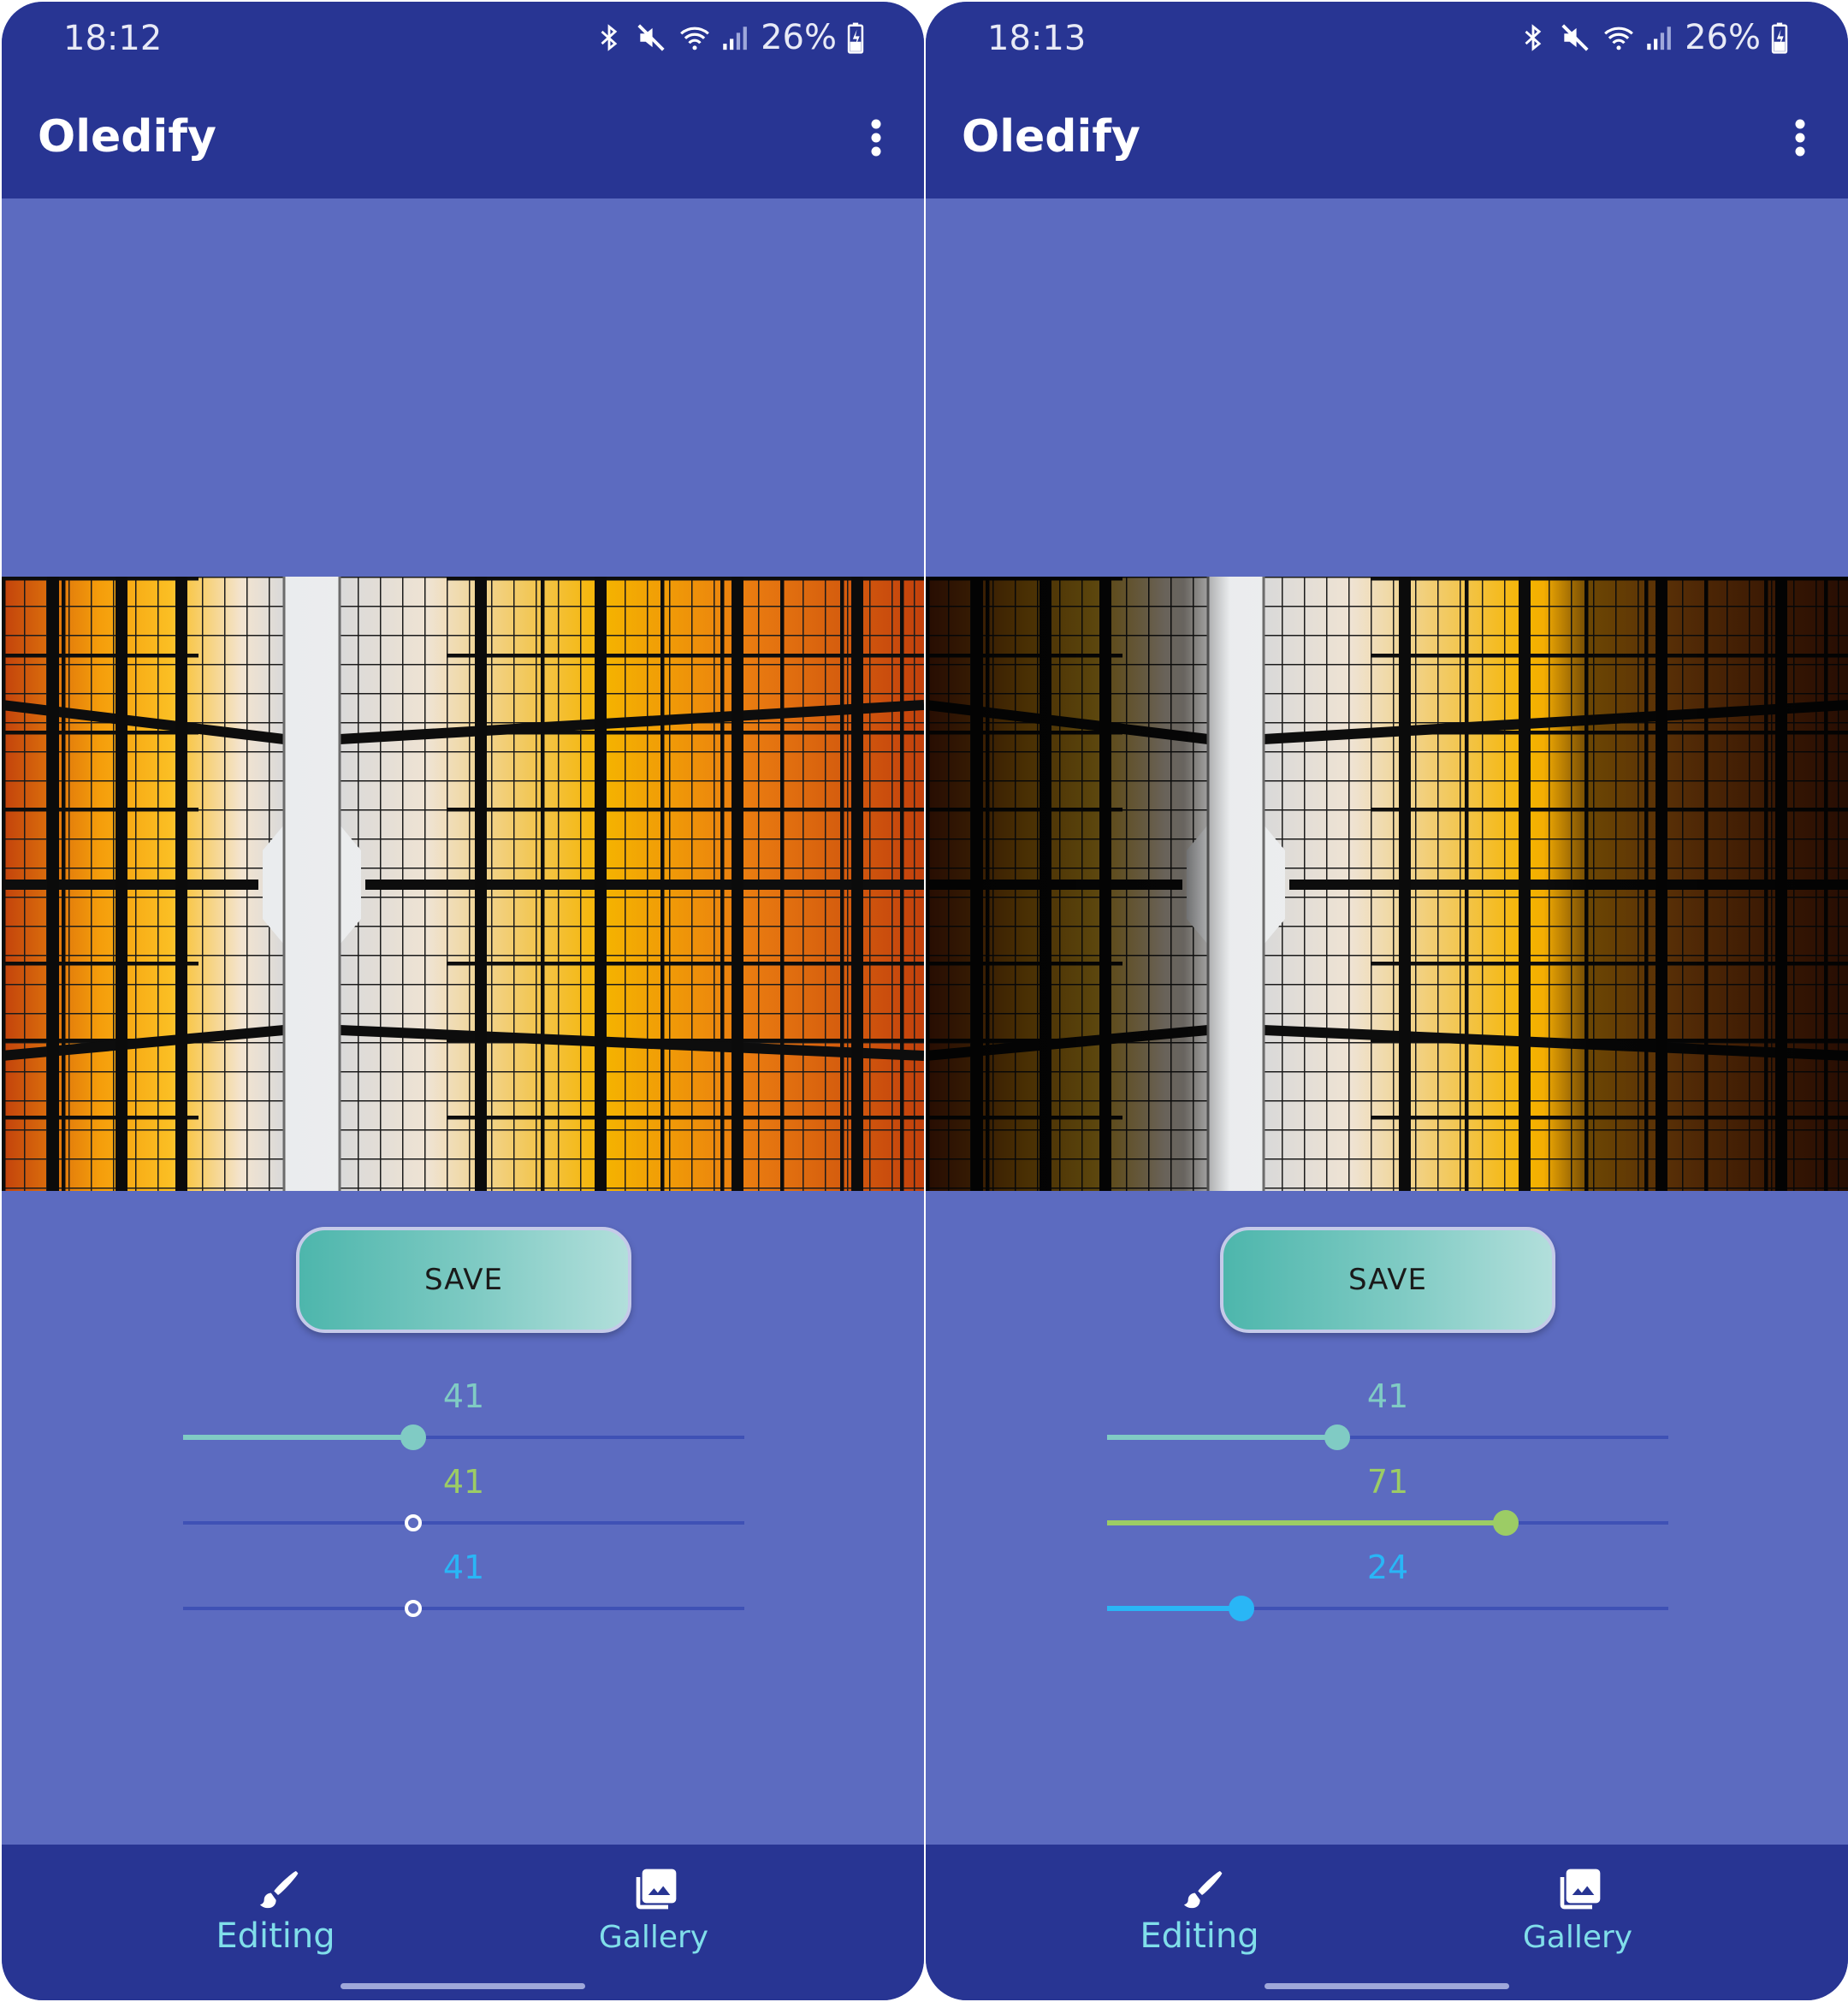 This screenshot has height=2002, width=1848. What do you see at coordinates (113, 38) in the screenshot?
I see `status-time: 18:12` at bounding box center [113, 38].